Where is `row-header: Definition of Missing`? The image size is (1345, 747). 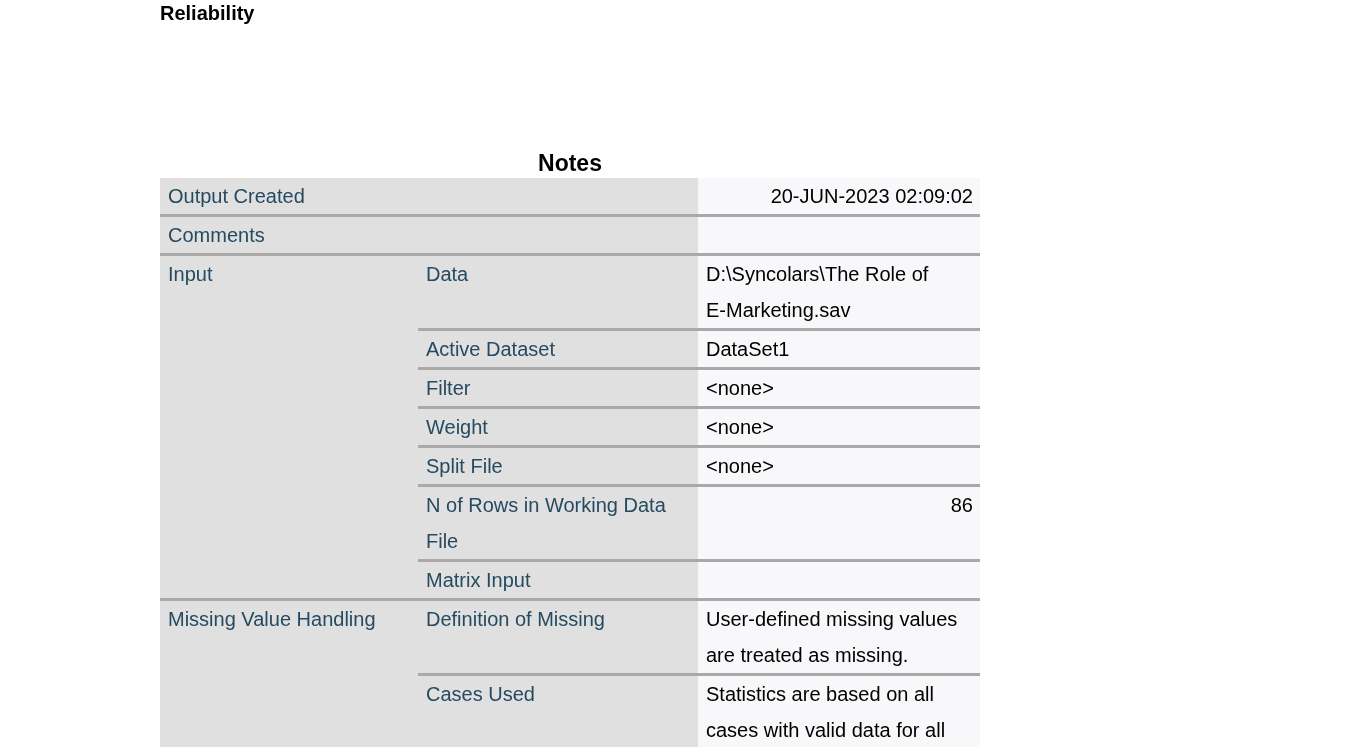
row-header: Definition of Missing is located at coordinates (558, 638).